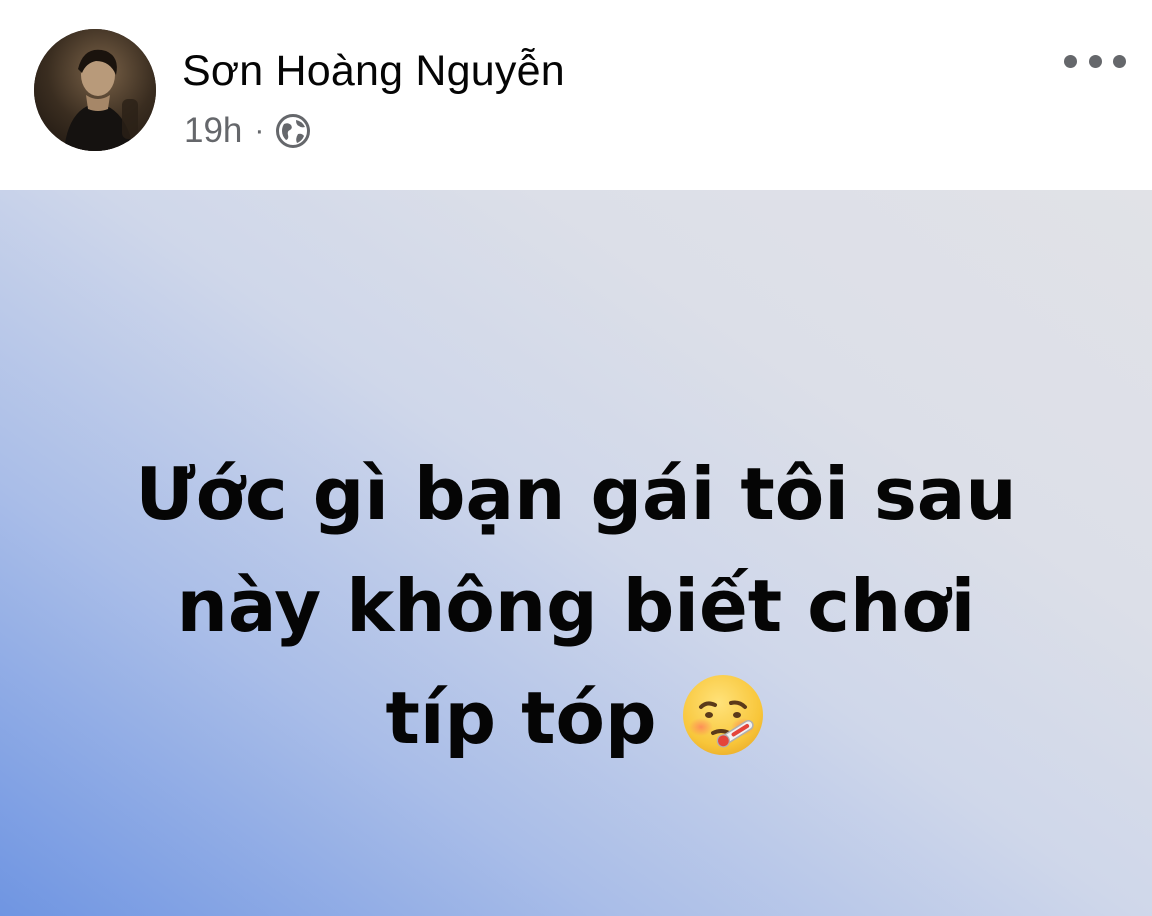 The width and height of the screenshot is (1152, 916). Describe the element at coordinates (95, 90) in the screenshot. I see `avatar` at that location.